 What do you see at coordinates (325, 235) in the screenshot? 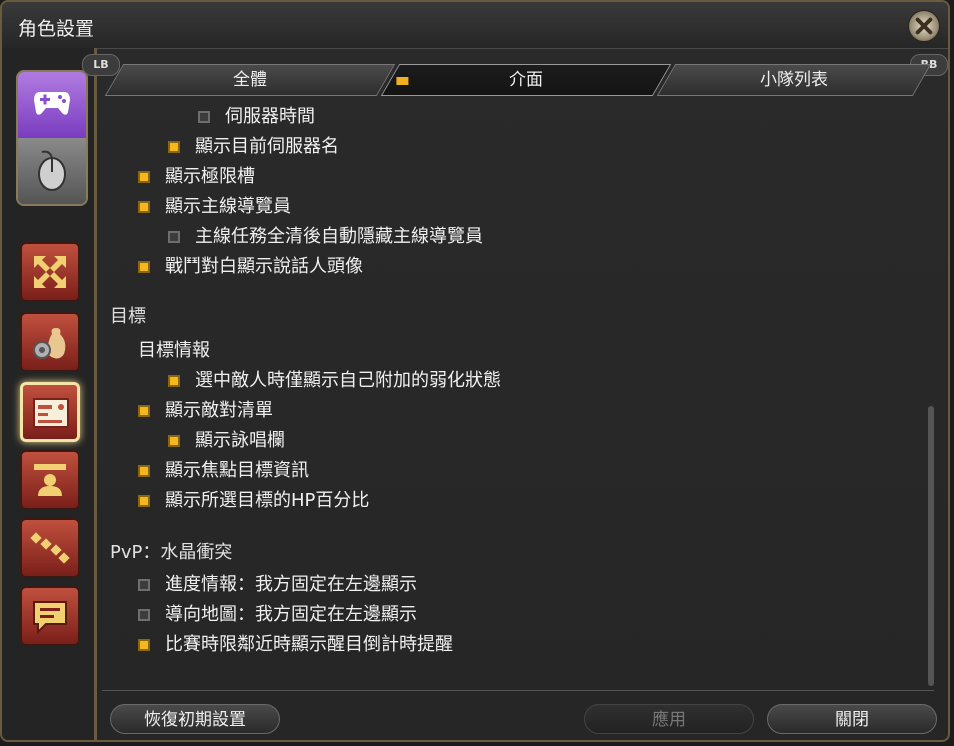
I see `option-hide-guide-after-complete: 主線任務全清後自動隱藏主線導覽員` at bounding box center [325, 235].